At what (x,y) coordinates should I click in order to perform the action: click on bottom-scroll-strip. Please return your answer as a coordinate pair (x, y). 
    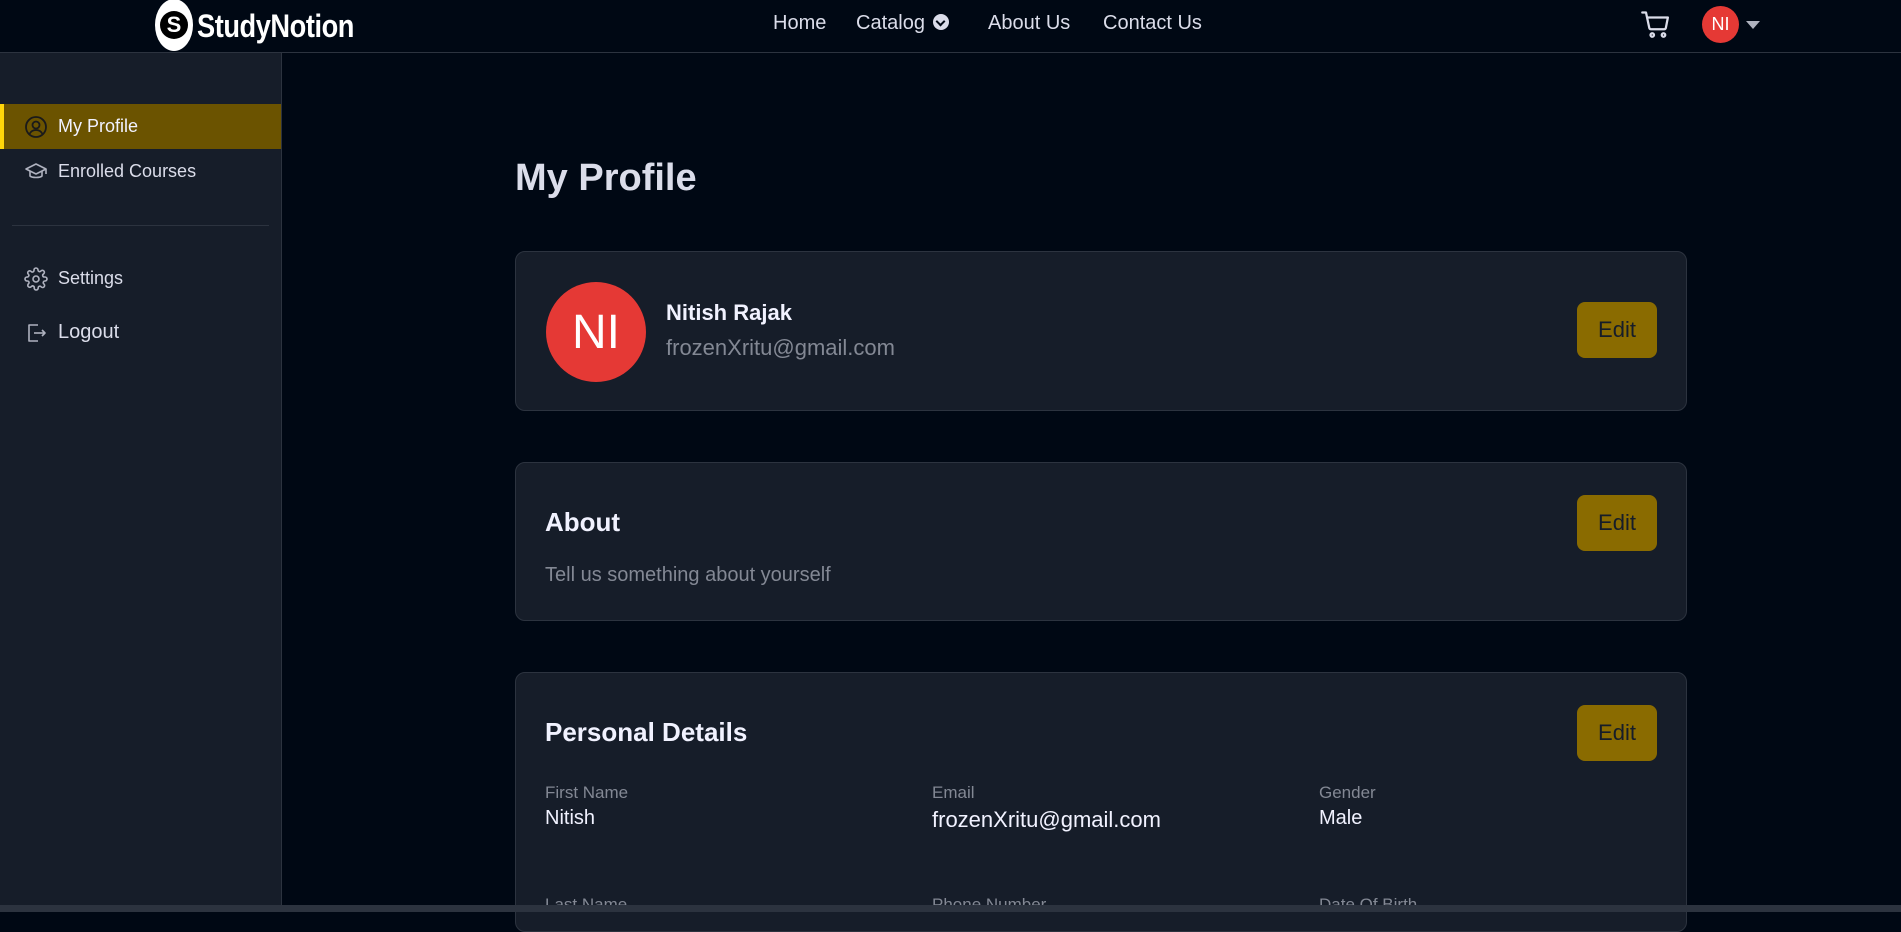
    Looking at the image, I should click on (950, 908).